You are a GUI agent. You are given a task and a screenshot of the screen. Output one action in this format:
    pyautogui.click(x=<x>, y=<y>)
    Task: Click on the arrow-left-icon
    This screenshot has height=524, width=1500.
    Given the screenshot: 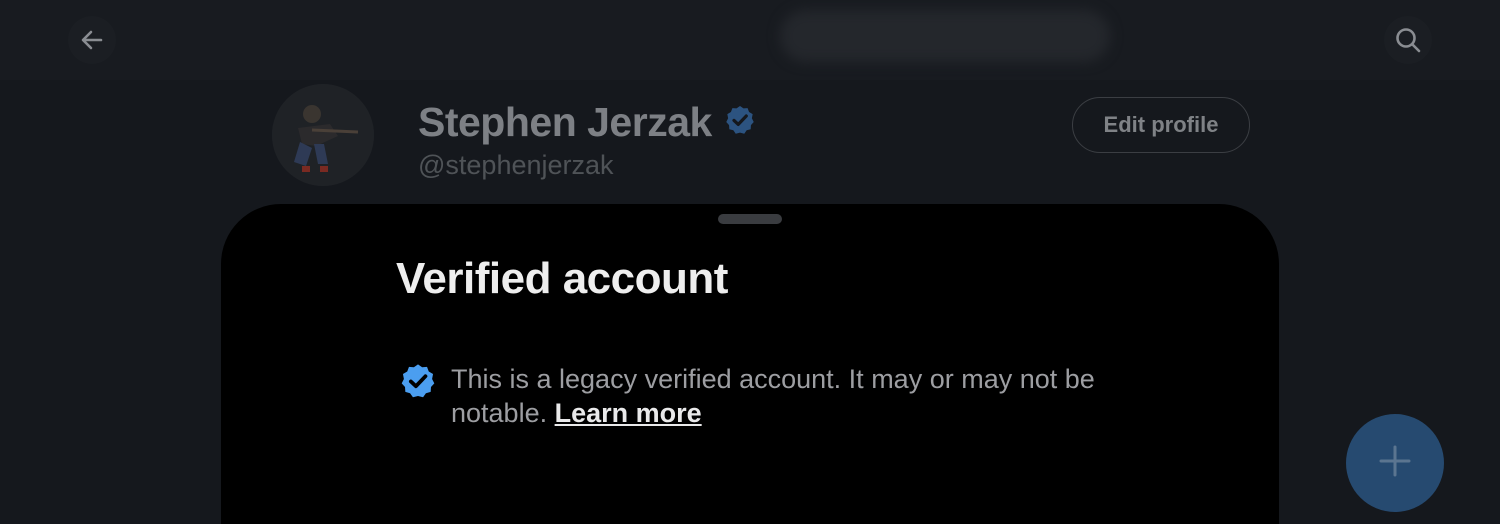 What is the action you would take?
    pyautogui.click(x=92, y=40)
    